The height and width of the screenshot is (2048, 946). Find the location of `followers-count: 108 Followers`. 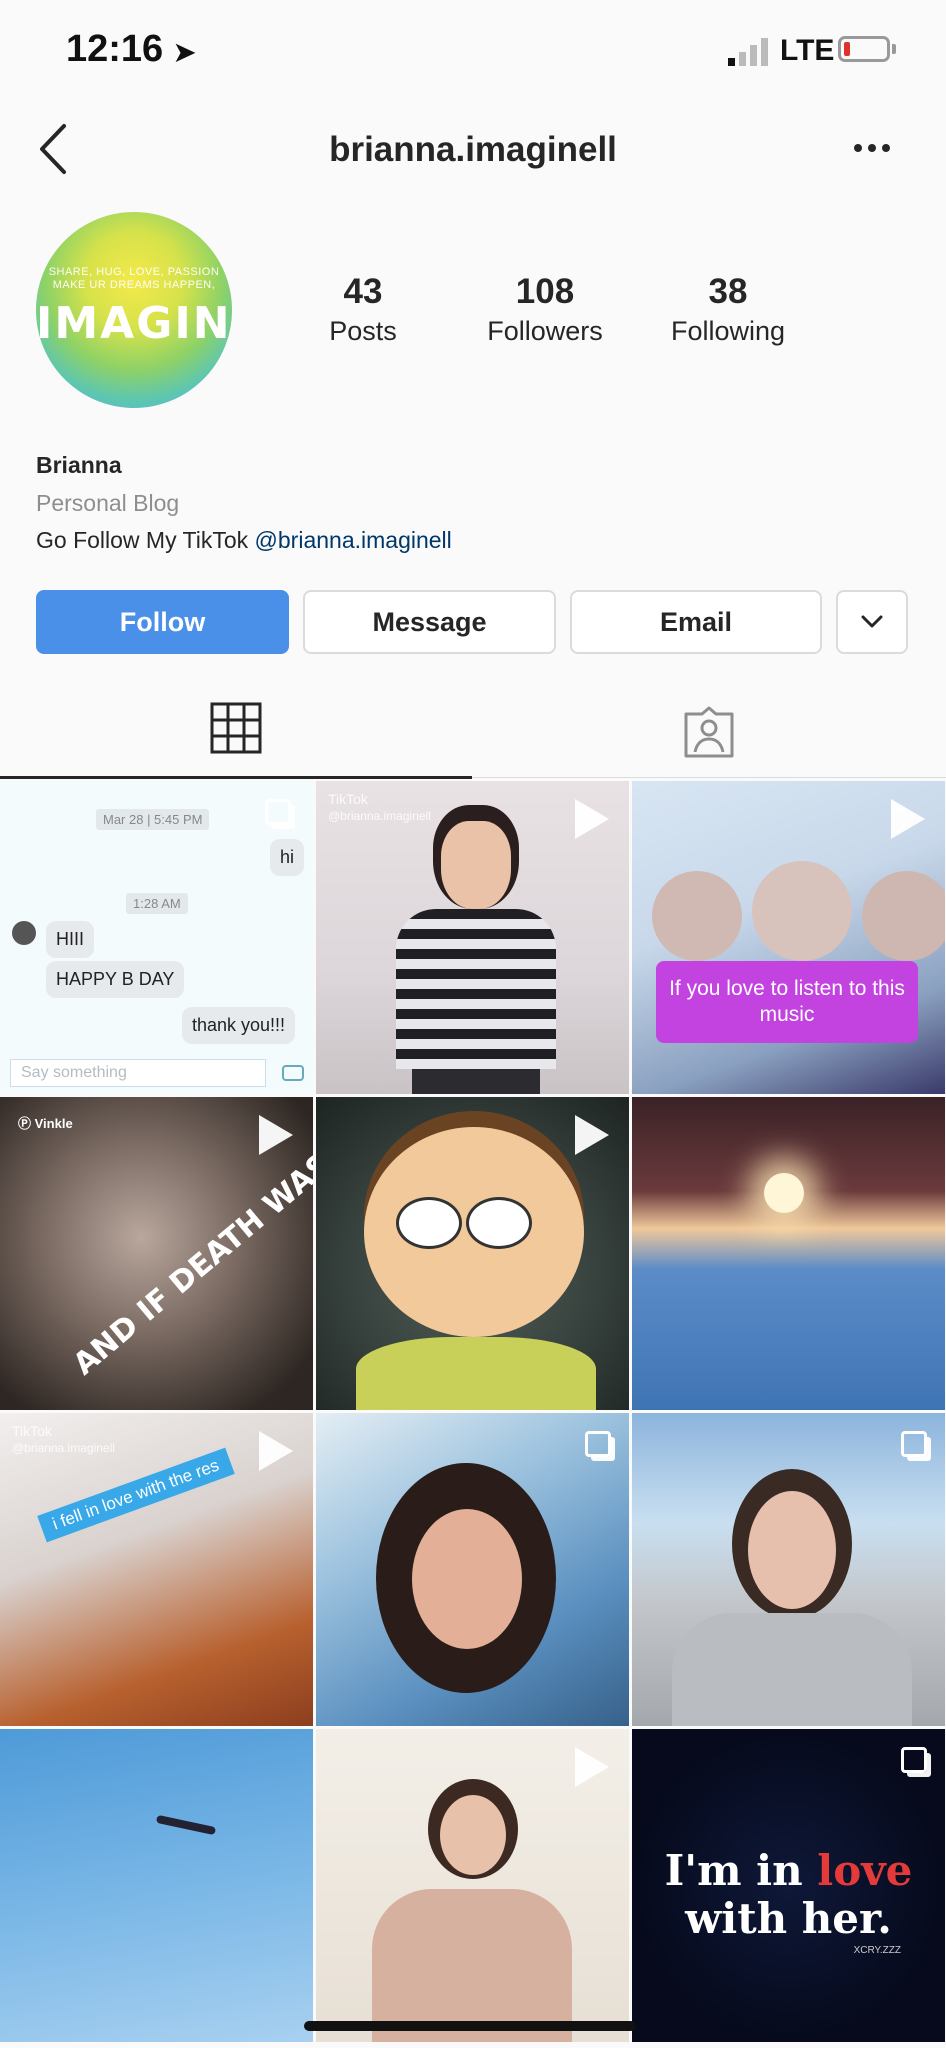

followers-count: 108 Followers is located at coordinates (545, 309).